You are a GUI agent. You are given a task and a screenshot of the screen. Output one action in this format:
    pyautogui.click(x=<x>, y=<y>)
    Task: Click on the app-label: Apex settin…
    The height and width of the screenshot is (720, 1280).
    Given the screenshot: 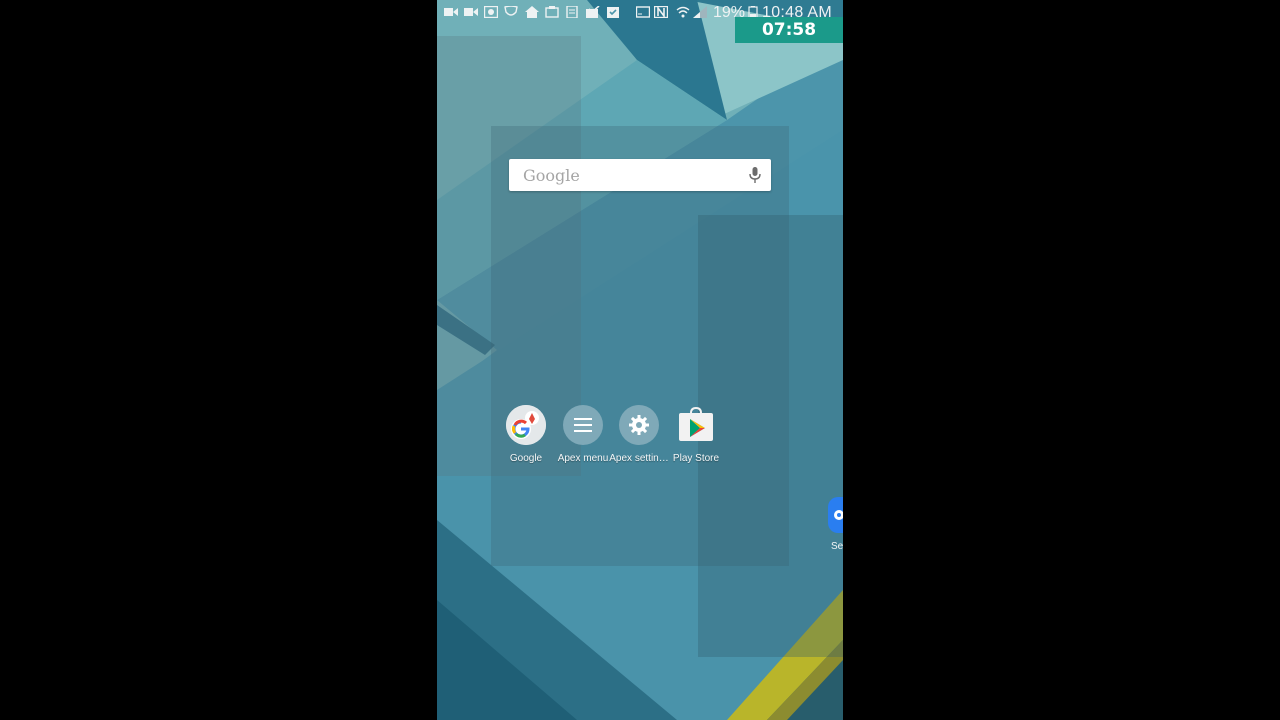 What is the action you would take?
    pyautogui.click(x=639, y=458)
    